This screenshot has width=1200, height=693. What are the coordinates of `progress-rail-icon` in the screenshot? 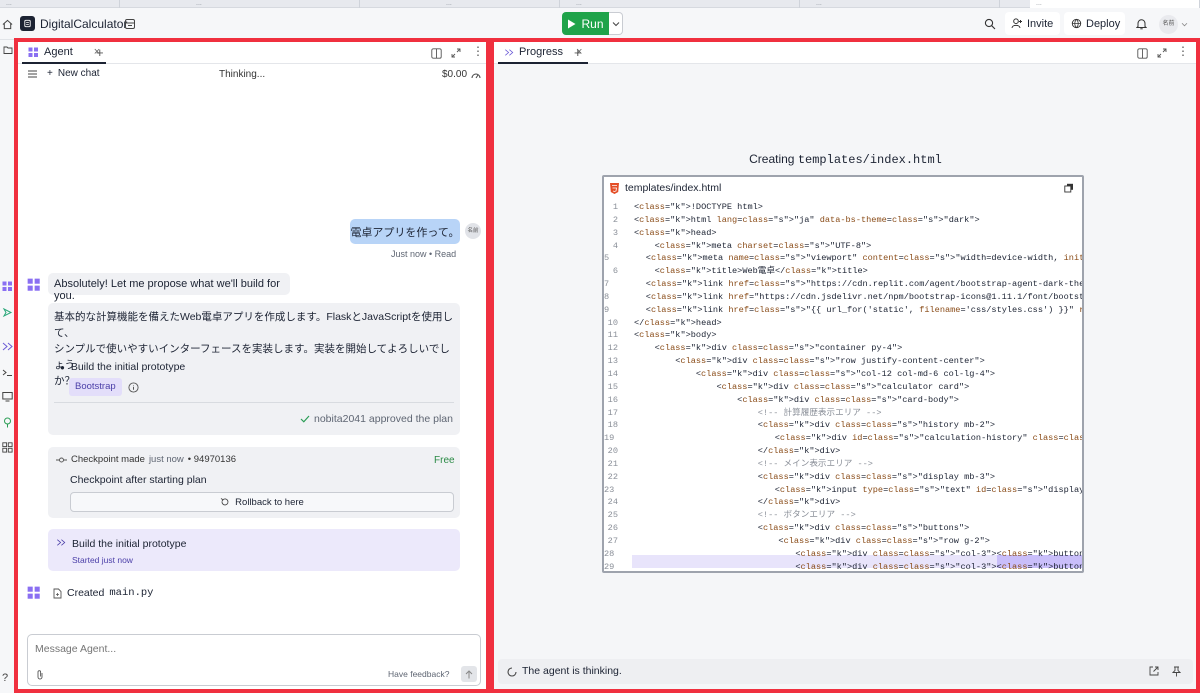 It's located at (7, 346).